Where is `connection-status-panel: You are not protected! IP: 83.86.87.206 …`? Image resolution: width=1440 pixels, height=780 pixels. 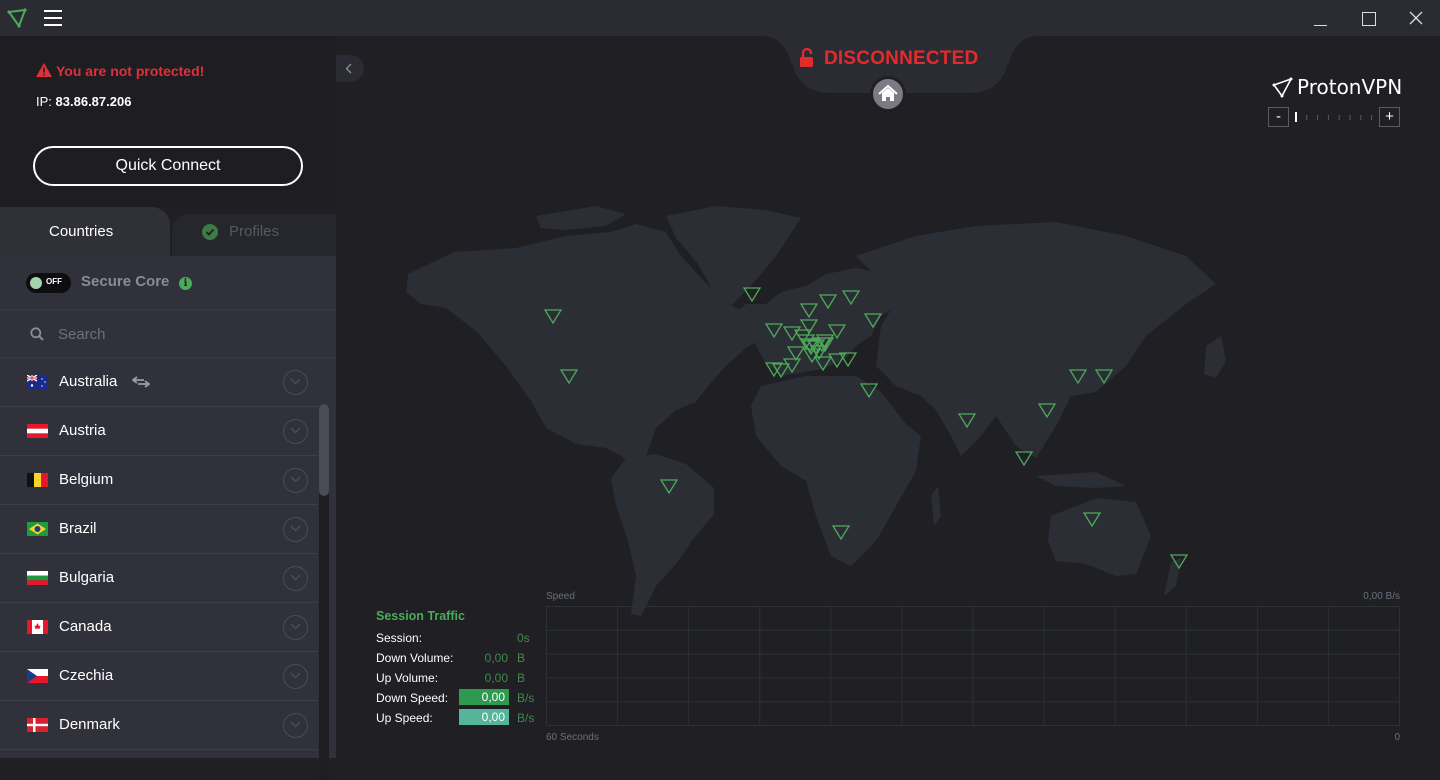 connection-status-panel: You are not protected! IP: 83.86.87.206 … is located at coordinates (168, 121).